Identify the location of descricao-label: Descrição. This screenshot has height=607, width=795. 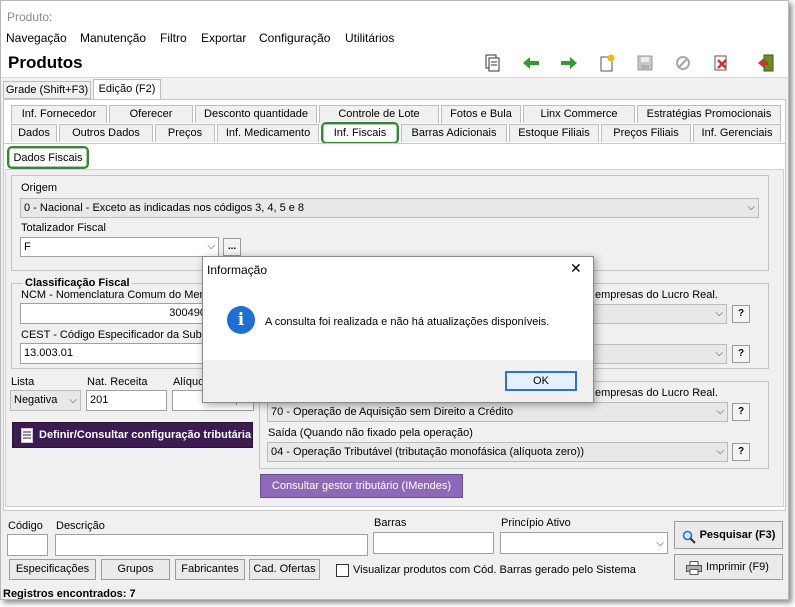
(80, 526).